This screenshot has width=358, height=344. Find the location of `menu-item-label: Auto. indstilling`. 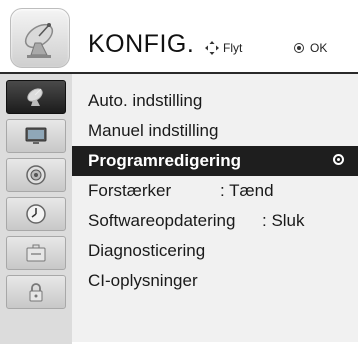

menu-item-label: Auto. indstilling is located at coordinates (145, 100).